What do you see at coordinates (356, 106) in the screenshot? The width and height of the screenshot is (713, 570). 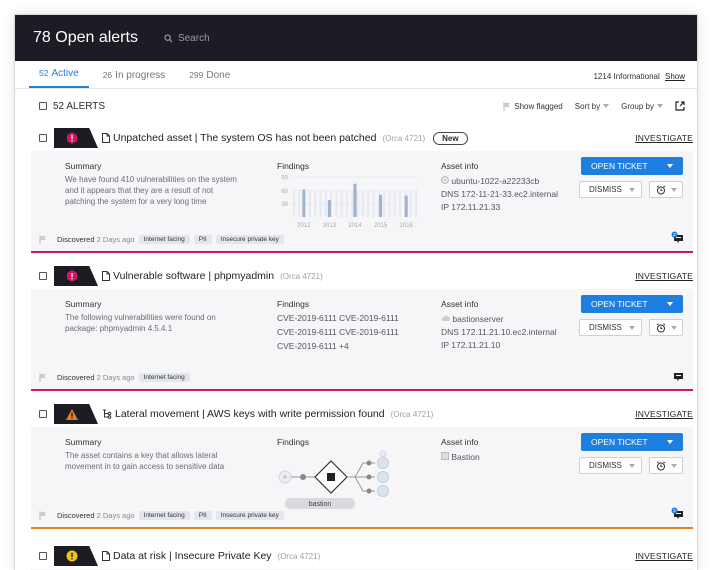 I see `list-header: 52 ALERTS Show flagged Sort by Group by` at bounding box center [356, 106].